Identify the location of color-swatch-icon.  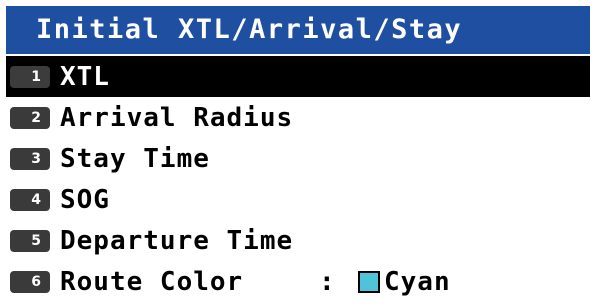
(369, 282).